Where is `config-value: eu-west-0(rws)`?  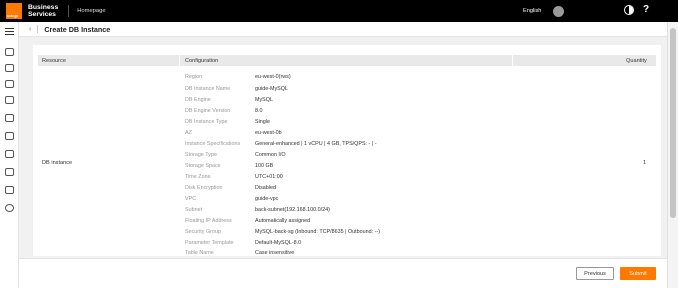 config-value: eu-west-0(rws) is located at coordinates (273, 77).